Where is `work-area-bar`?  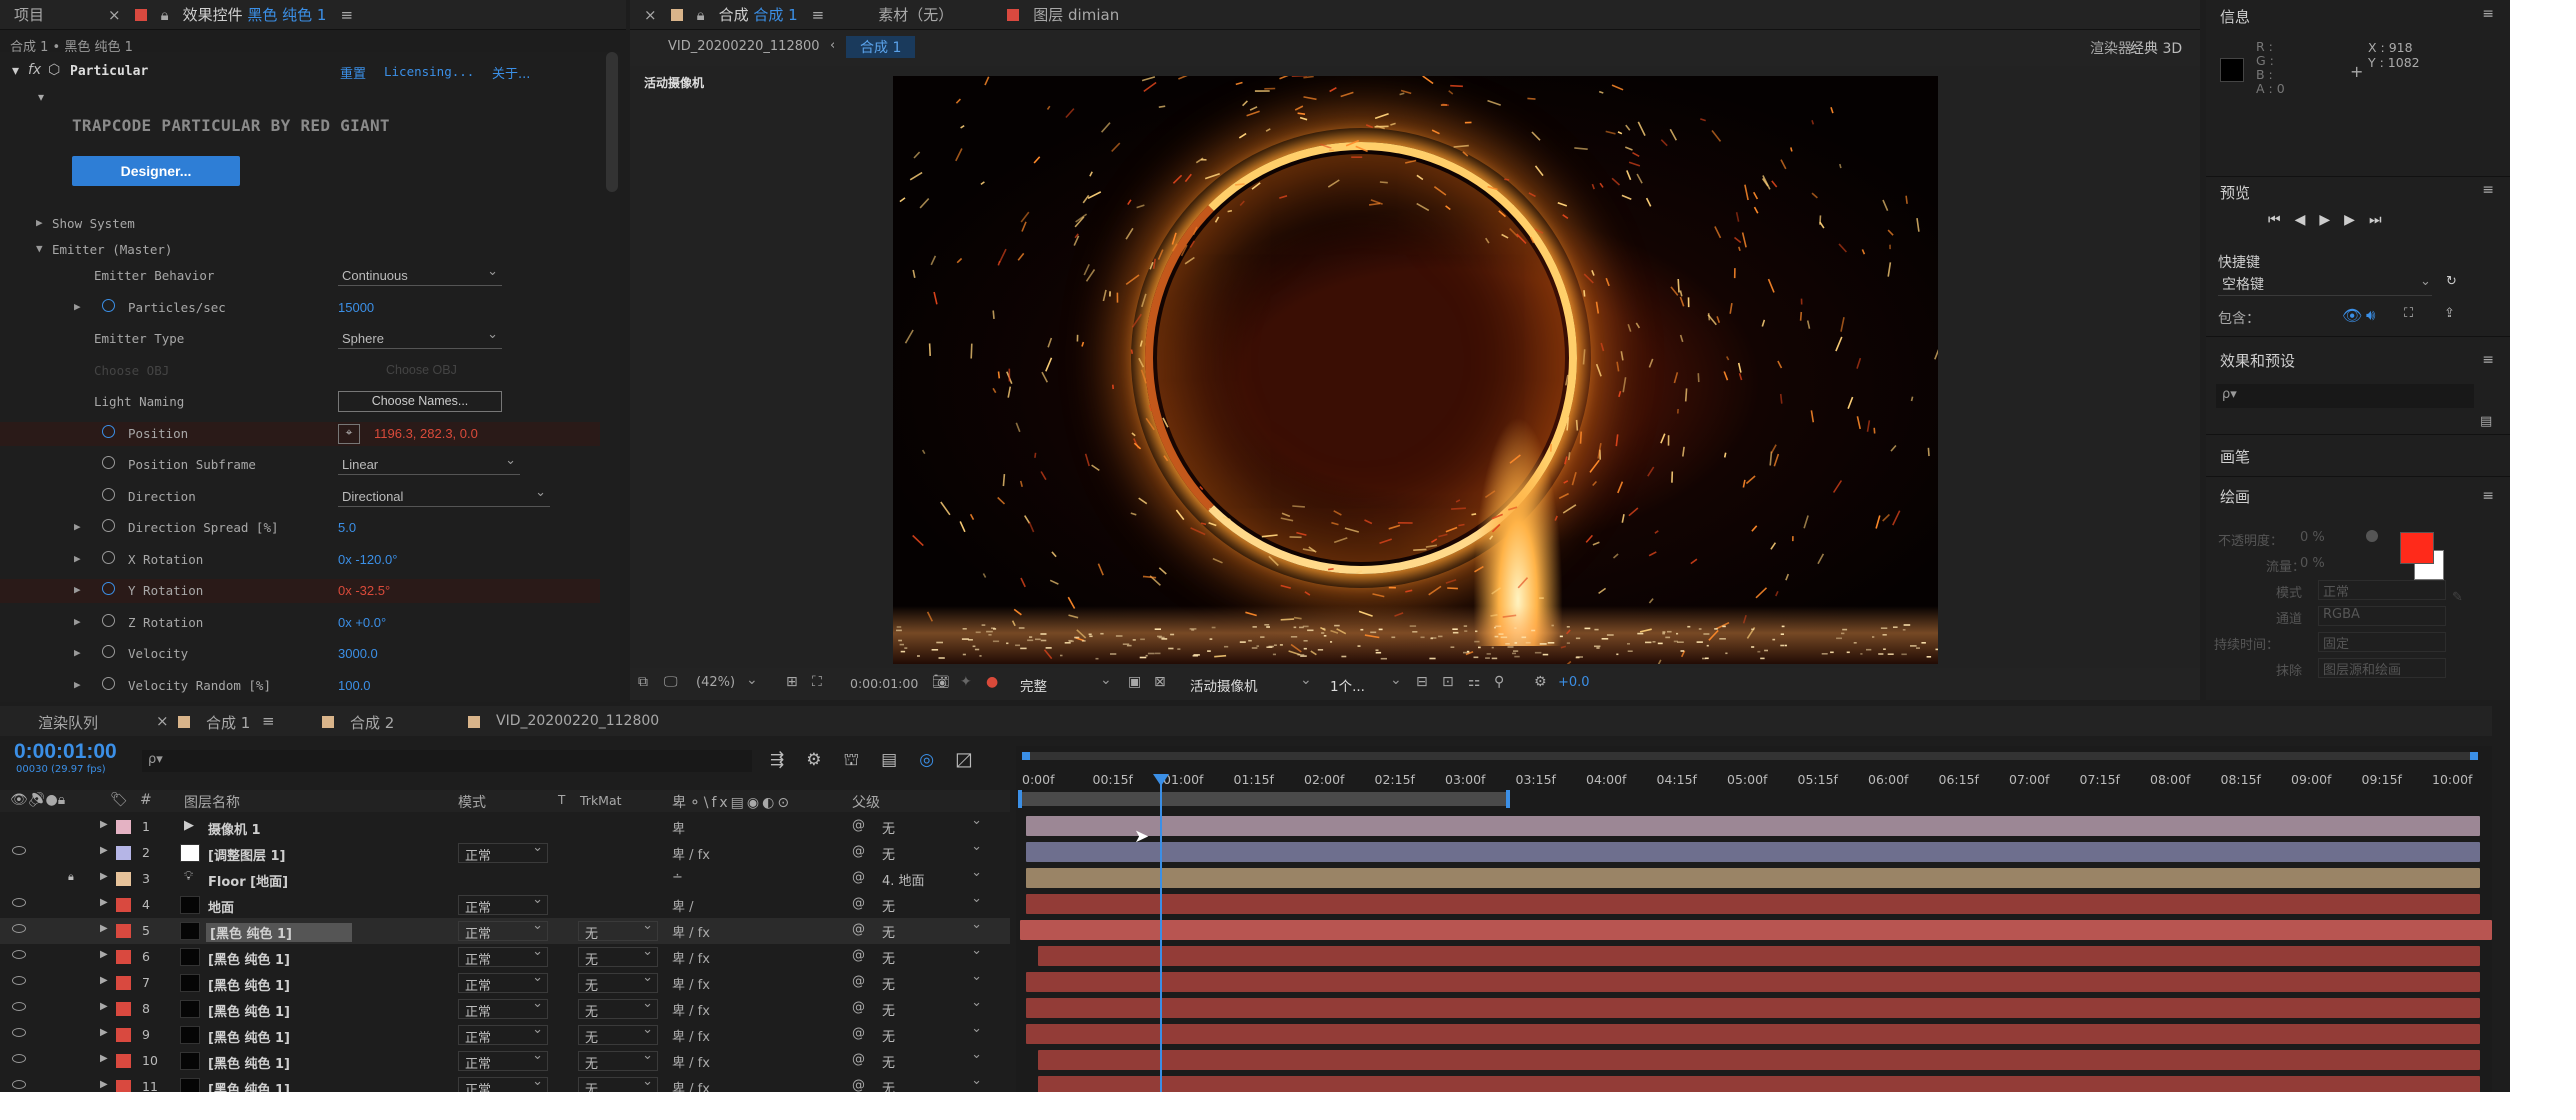 work-area-bar is located at coordinates (1266, 799).